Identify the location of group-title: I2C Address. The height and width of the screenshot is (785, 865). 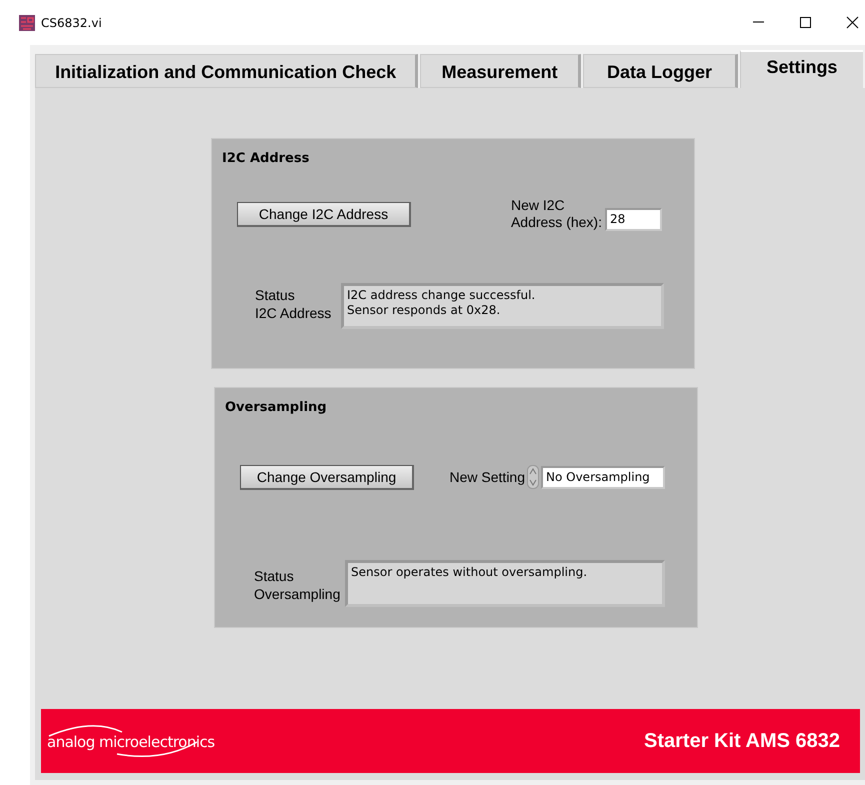
(265, 159).